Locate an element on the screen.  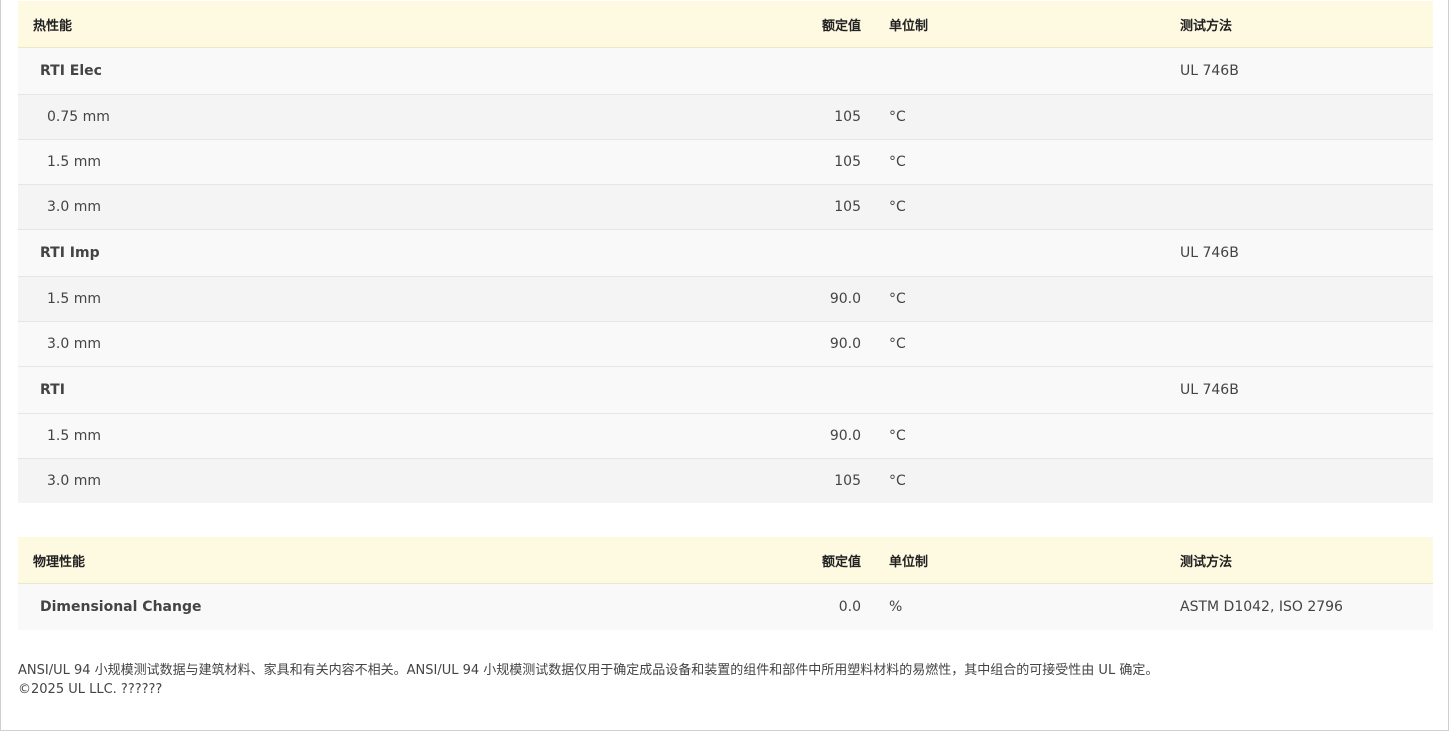
property-group-row: RTI Elec UL 746B is located at coordinates (725, 71).